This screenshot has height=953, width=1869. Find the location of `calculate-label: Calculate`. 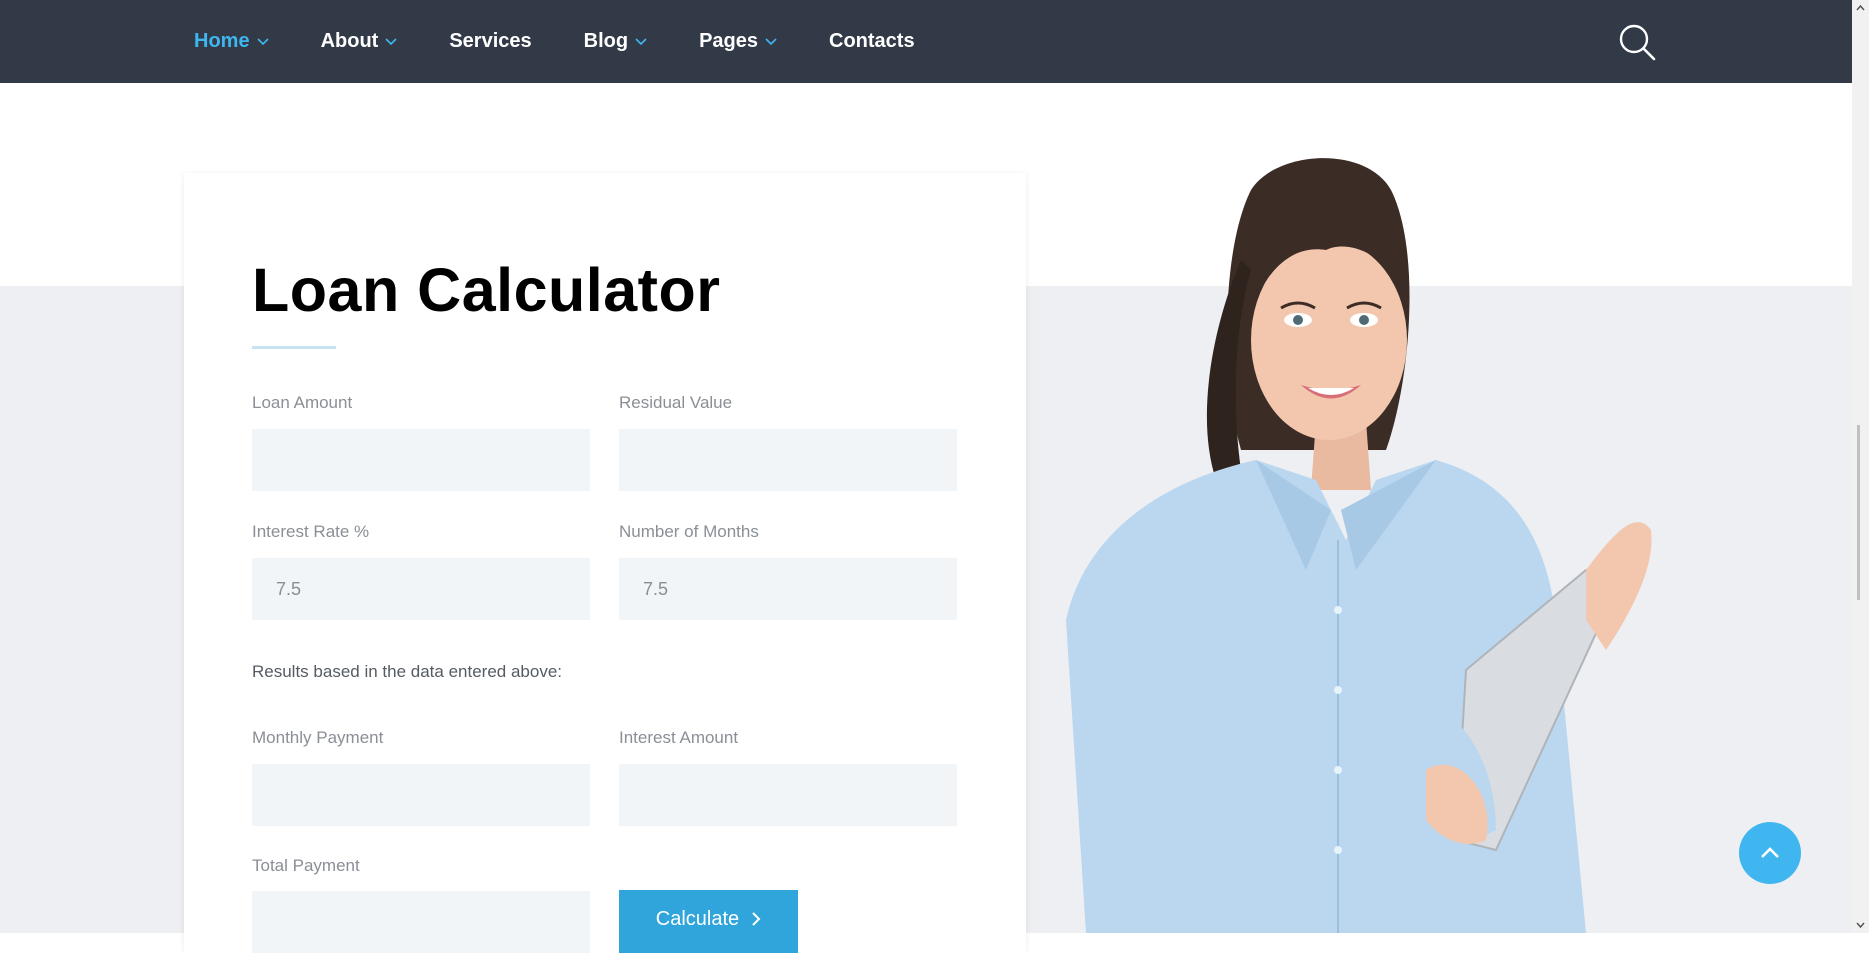

calculate-label: Calculate is located at coordinates (697, 919).